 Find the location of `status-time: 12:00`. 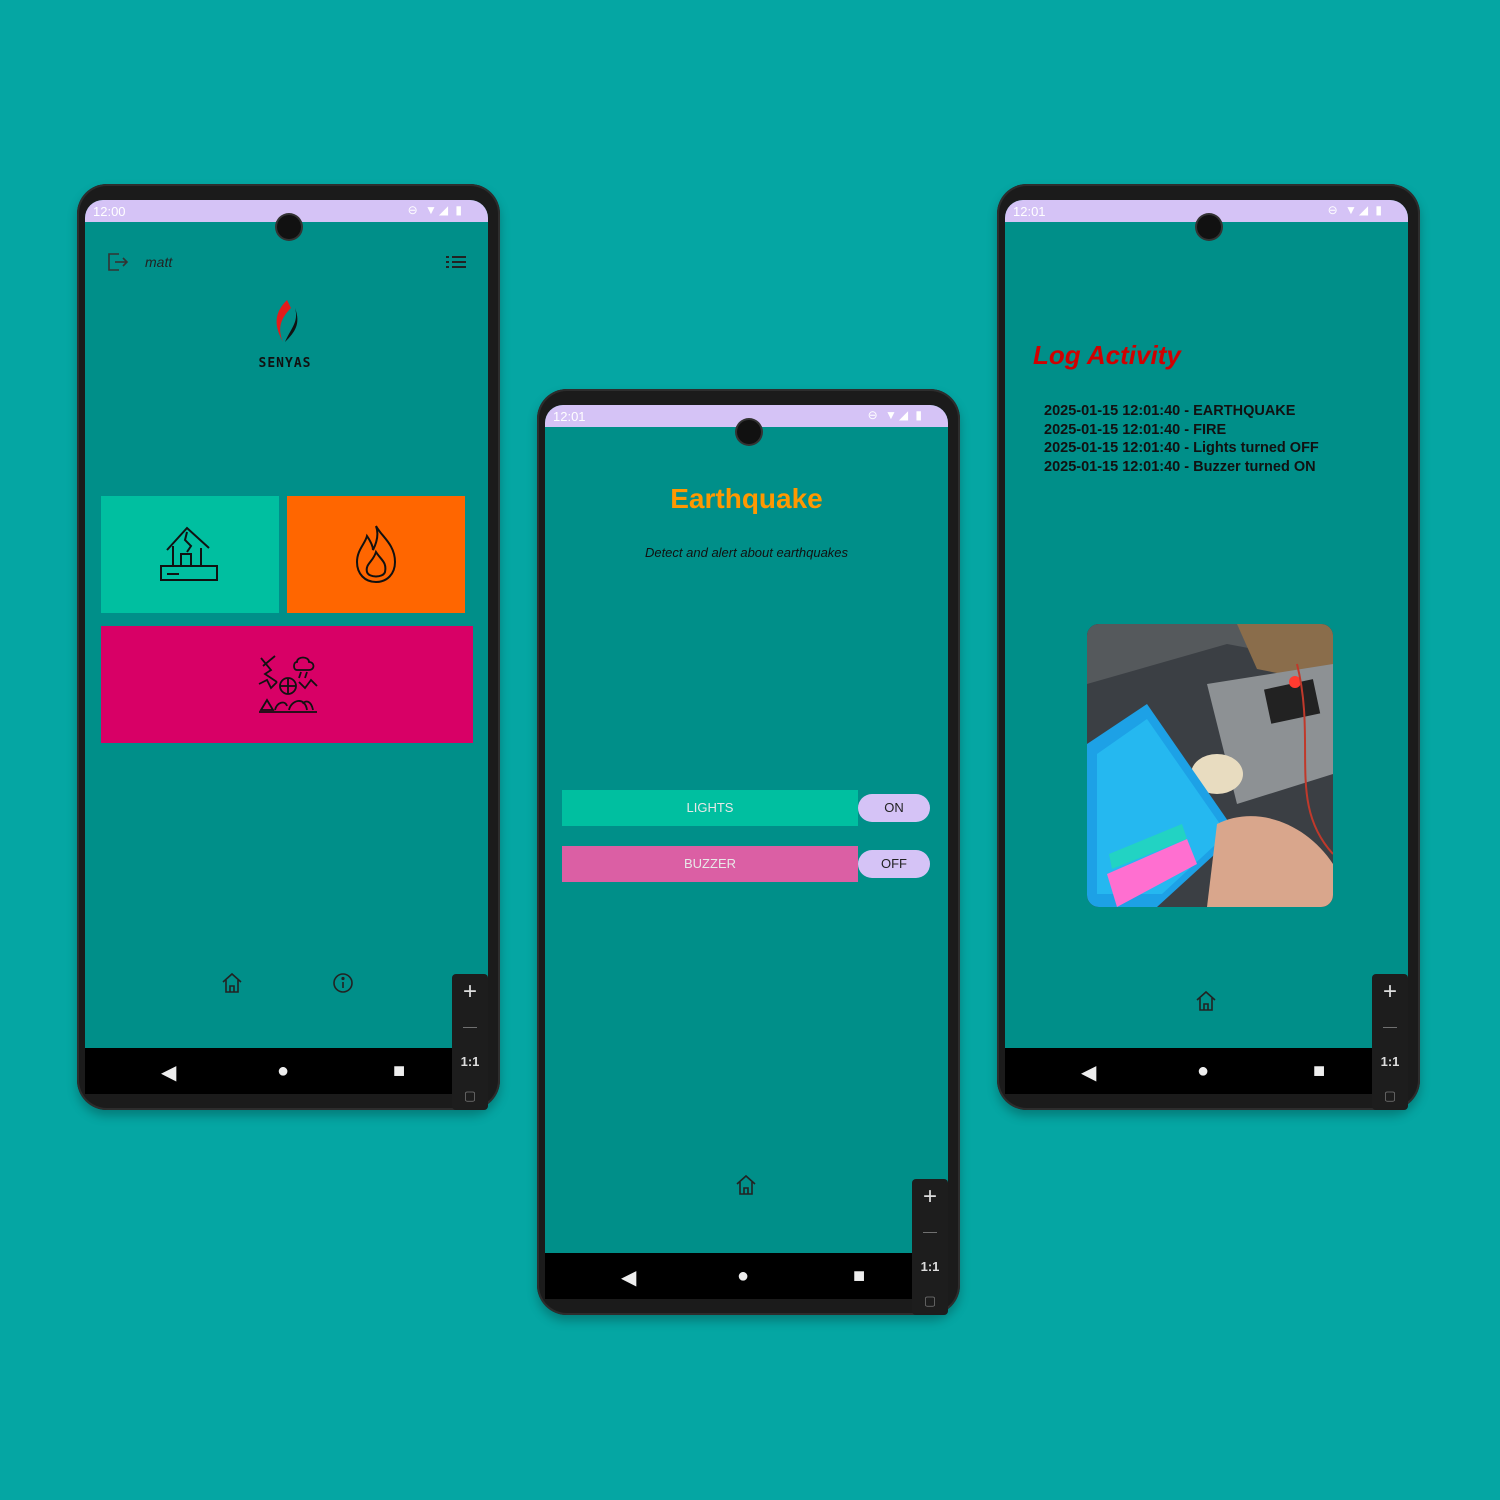

status-time: 12:00 is located at coordinates (109, 211).